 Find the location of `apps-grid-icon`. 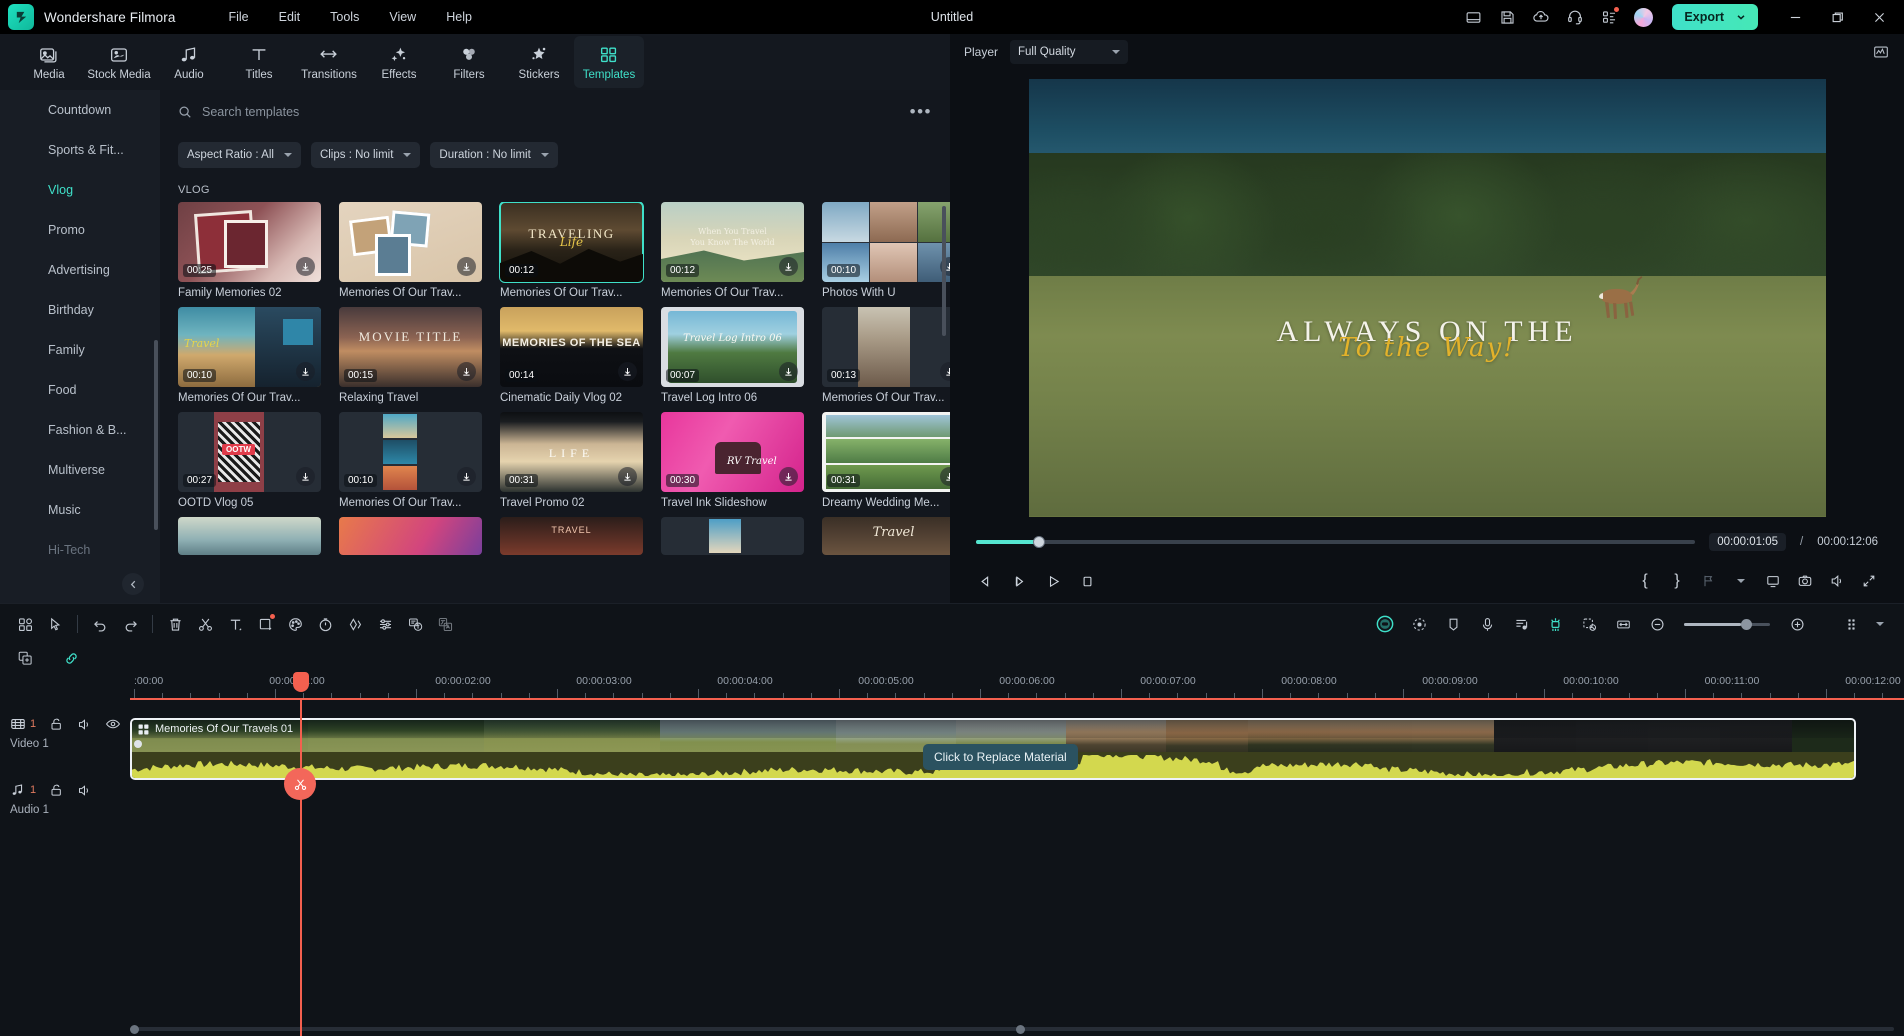

apps-grid-icon is located at coordinates (1609, 17).